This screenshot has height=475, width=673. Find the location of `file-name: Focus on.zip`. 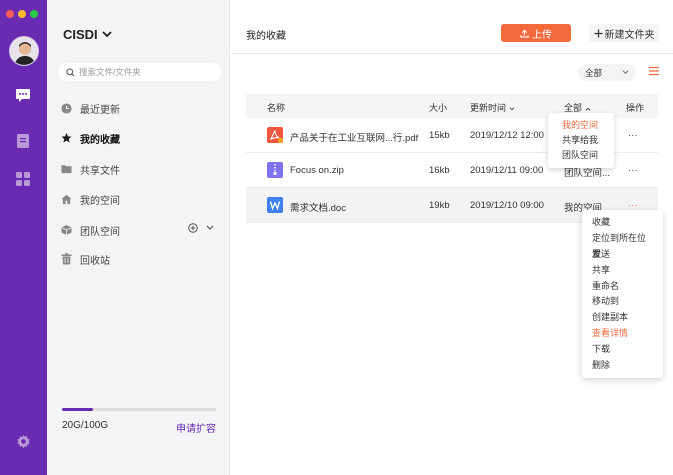

file-name: Focus on.zip is located at coordinates (317, 170).